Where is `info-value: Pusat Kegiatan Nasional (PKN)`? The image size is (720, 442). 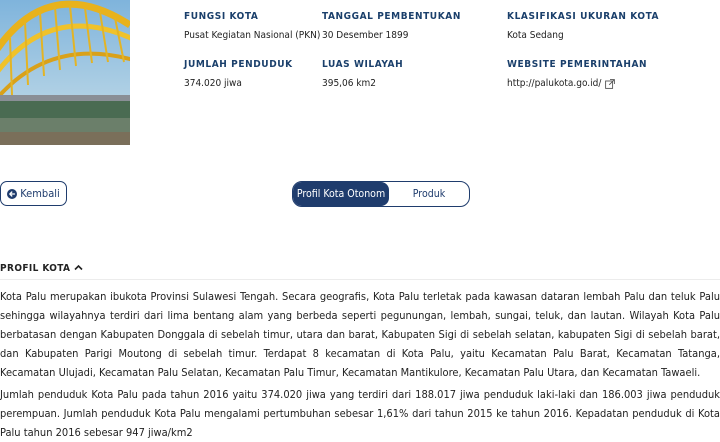 info-value: Pusat Kegiatan Nasional (PKN) is located at coordinates (252, 35).